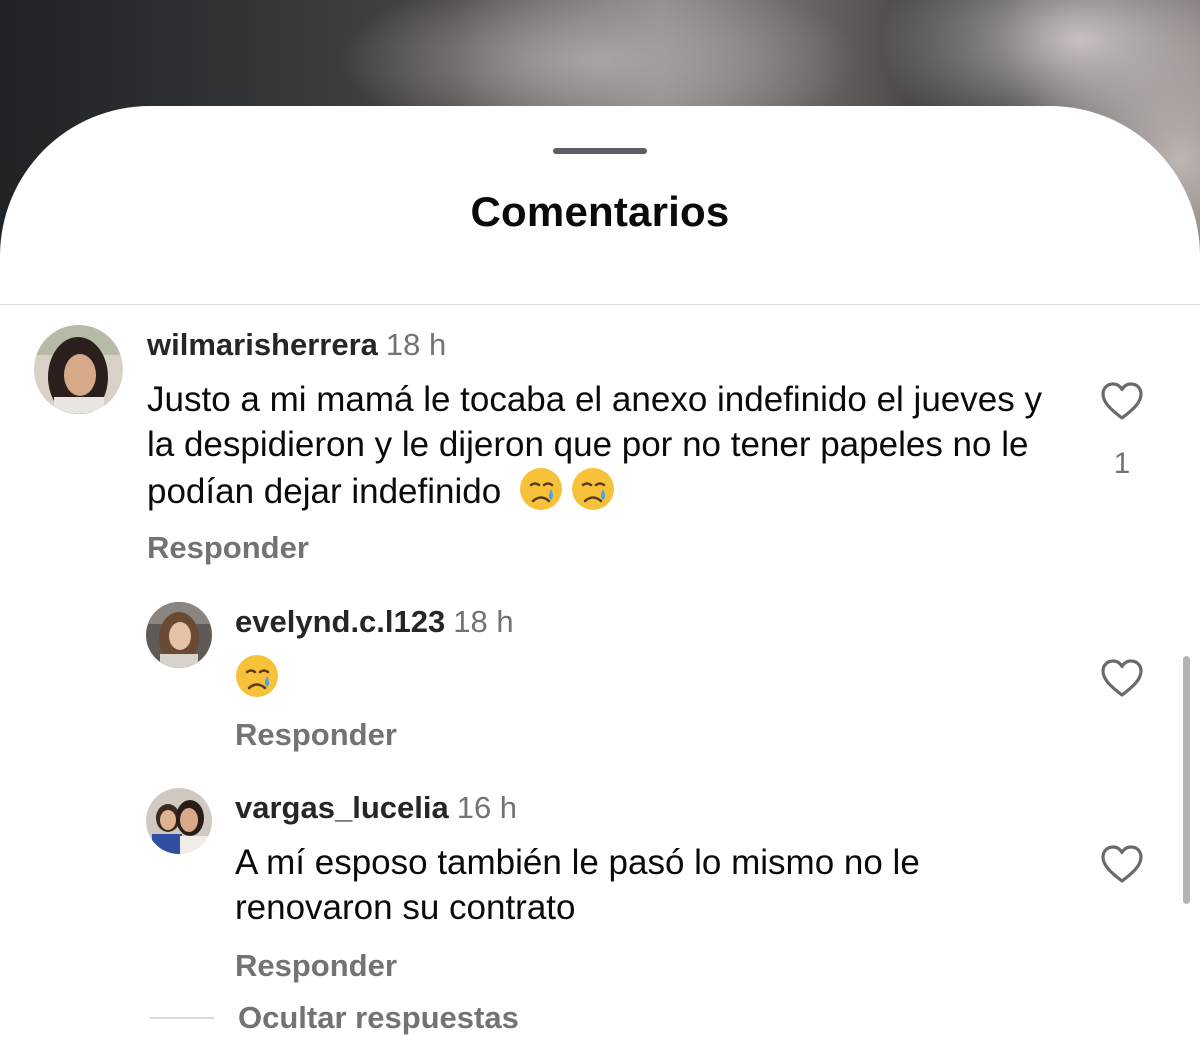 The height and width of the screenshot is (1063, 1200). Describe the element at coordinates (487, 807) in the screenshot. I see `comment-time: 16 h` at that location.